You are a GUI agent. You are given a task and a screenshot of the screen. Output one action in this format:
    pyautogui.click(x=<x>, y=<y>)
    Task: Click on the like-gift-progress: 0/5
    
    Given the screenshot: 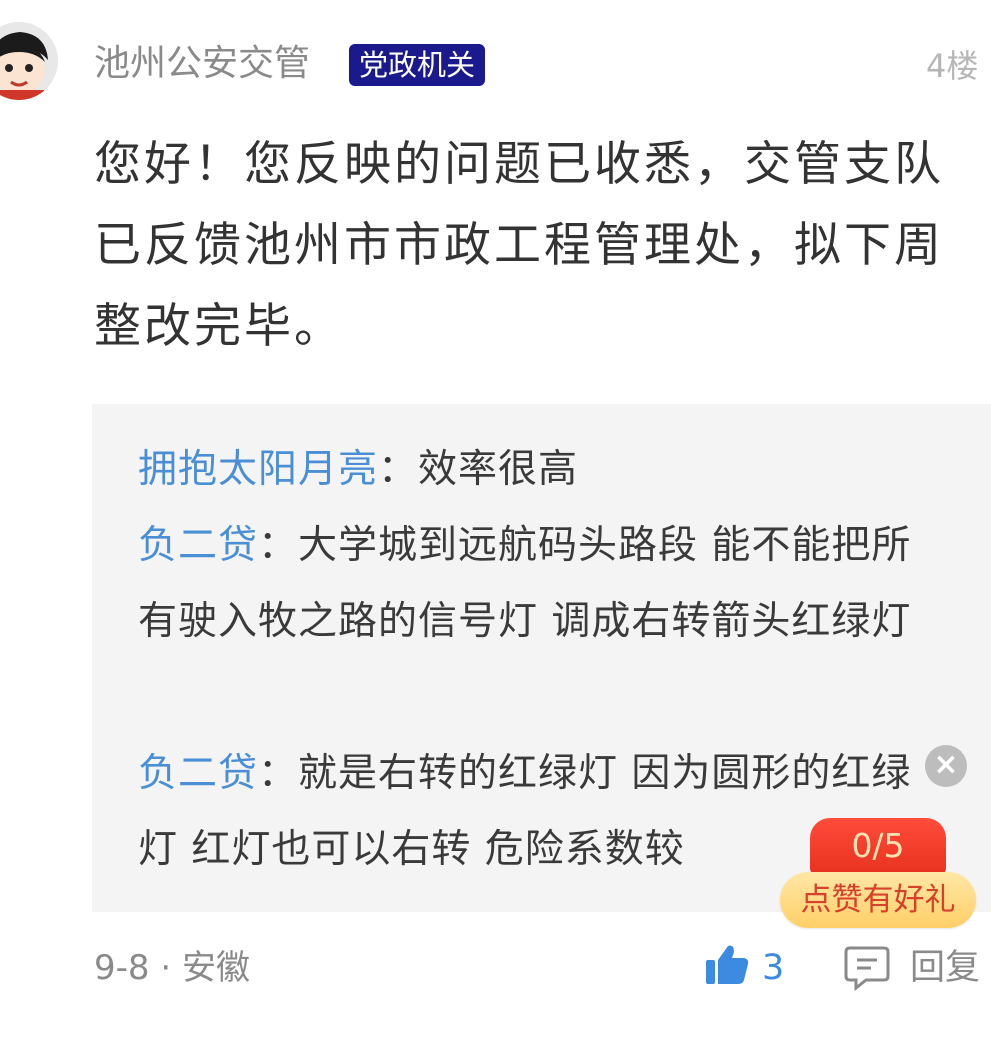 What is the action you would take?
    pyautogui.click(x=878, y=847)
    